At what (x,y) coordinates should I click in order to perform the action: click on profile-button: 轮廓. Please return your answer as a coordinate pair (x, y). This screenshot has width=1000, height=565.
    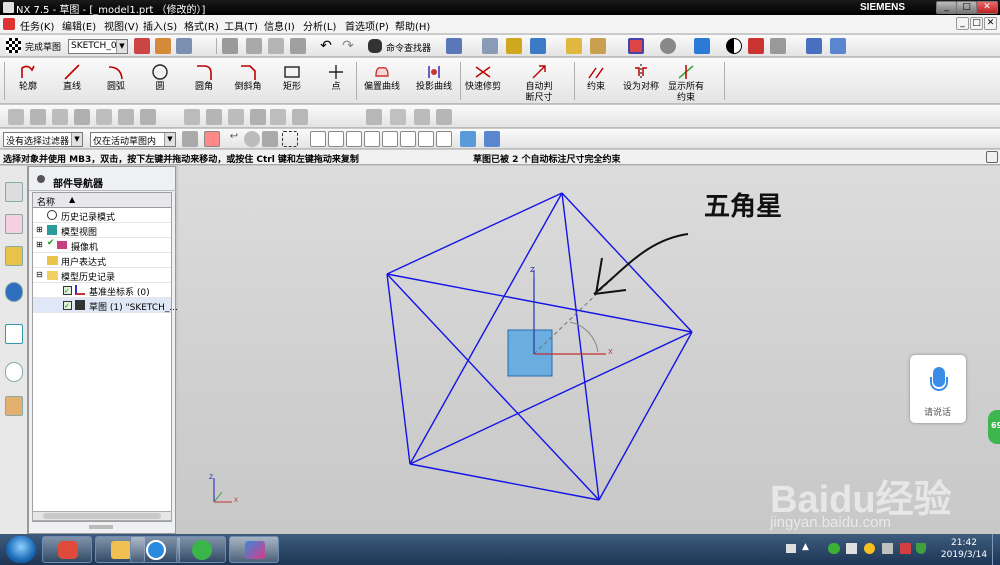
    Looking at the image, I should click on (28, 77).